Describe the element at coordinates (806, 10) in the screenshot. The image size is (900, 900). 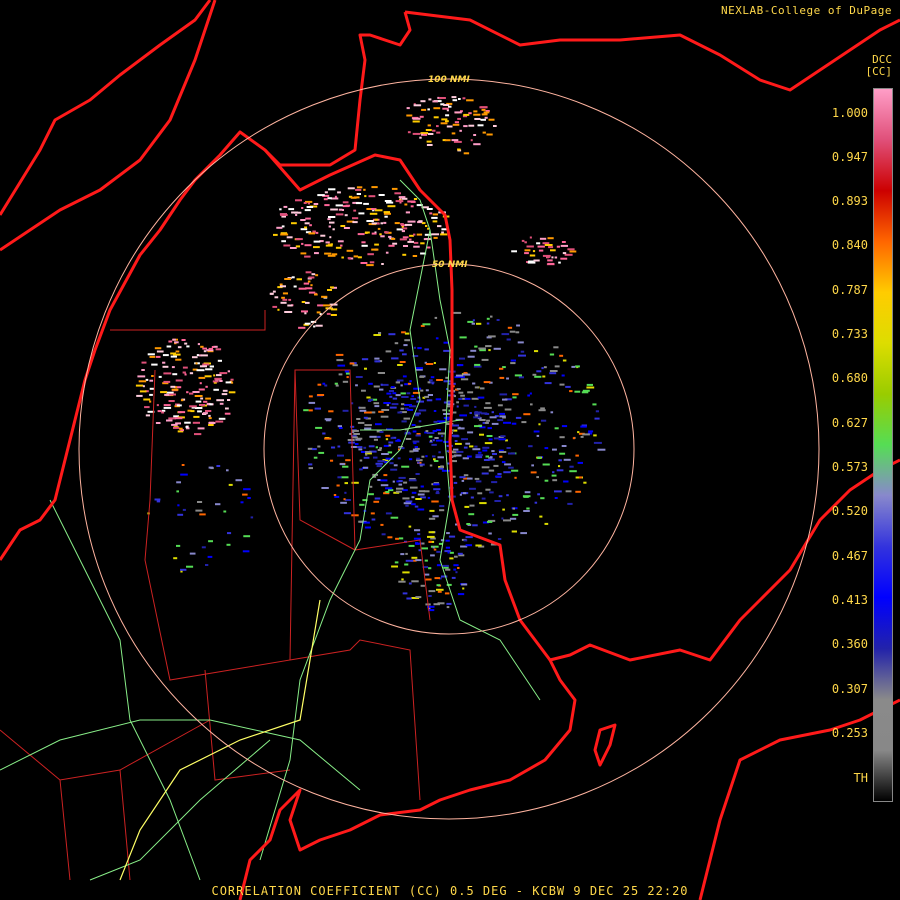
I see `credit-label: NEXLAB-College of DuPage` at that location.